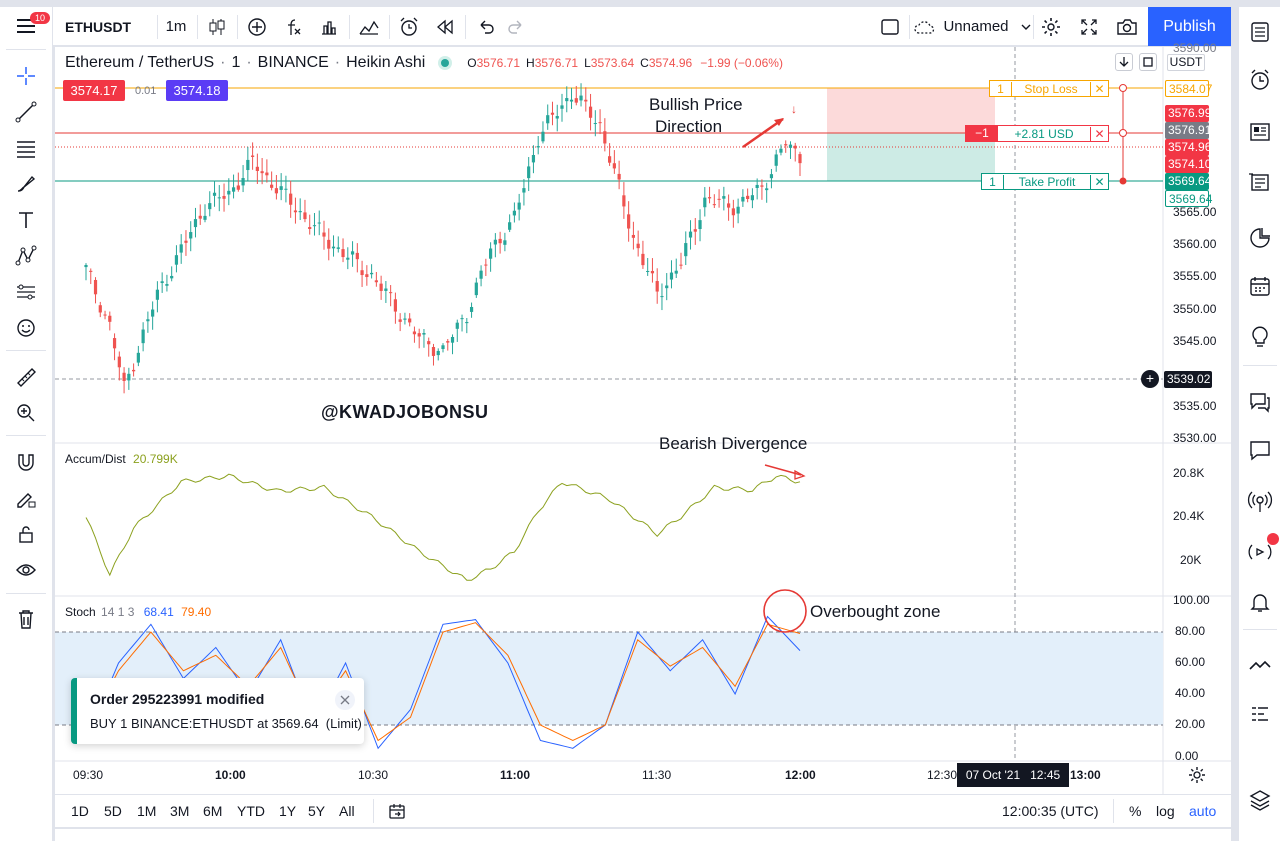 This screenshot has height=841, width=1280. Describe the element at coordinates (1045, 181) in the screenshot. I see `take-profit-label: 1 Take Profit ✕` at that location.